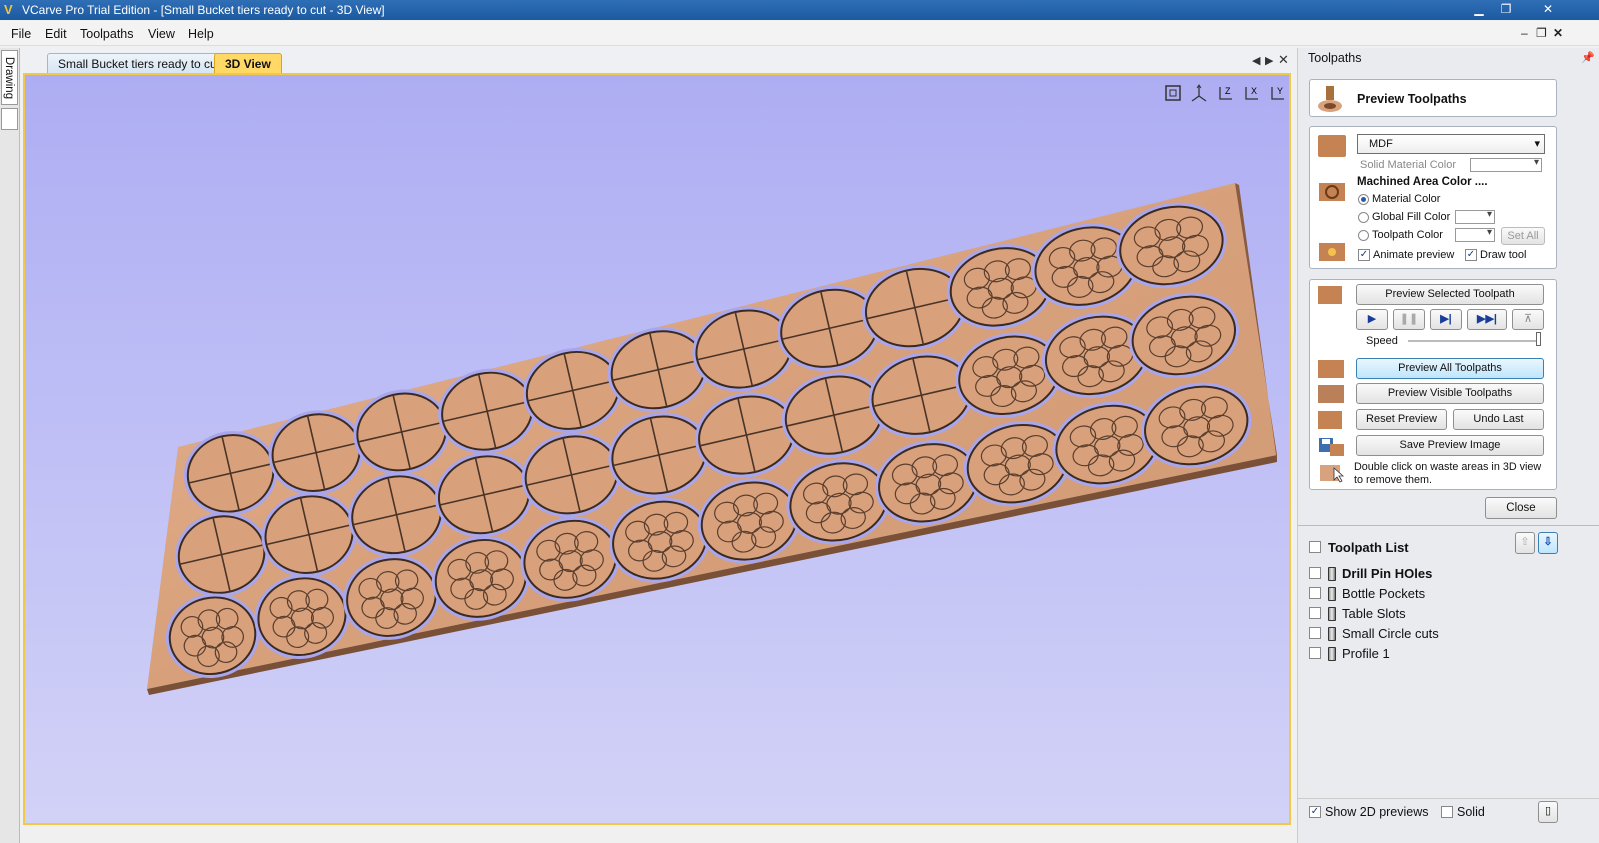 The image size is (1599, 843). What do you see at coordinates (1331, 394) in the screenshot?
I see `preview-visible-icon` at bounding box center [1331, 394].